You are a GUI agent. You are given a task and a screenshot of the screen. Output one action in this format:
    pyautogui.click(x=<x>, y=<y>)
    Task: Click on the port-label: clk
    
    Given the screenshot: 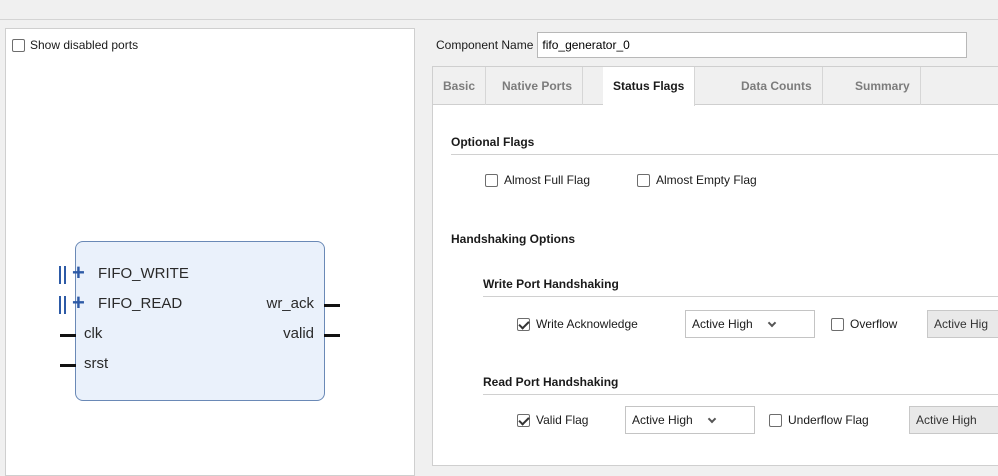 What is the action you would take?
    pyautogui.click(x=93, y=333)
    